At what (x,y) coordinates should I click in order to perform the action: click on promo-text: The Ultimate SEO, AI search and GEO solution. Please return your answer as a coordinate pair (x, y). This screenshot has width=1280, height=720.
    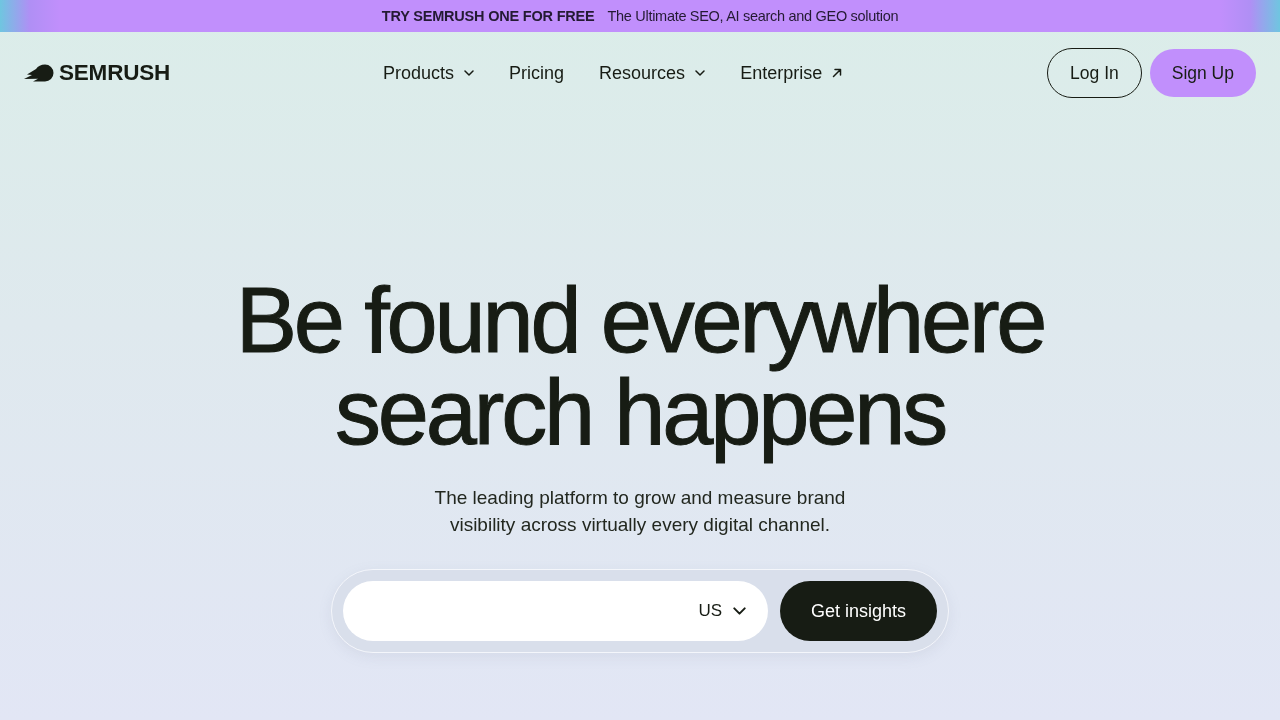
    Looking at the image, I should click on (753, 16).